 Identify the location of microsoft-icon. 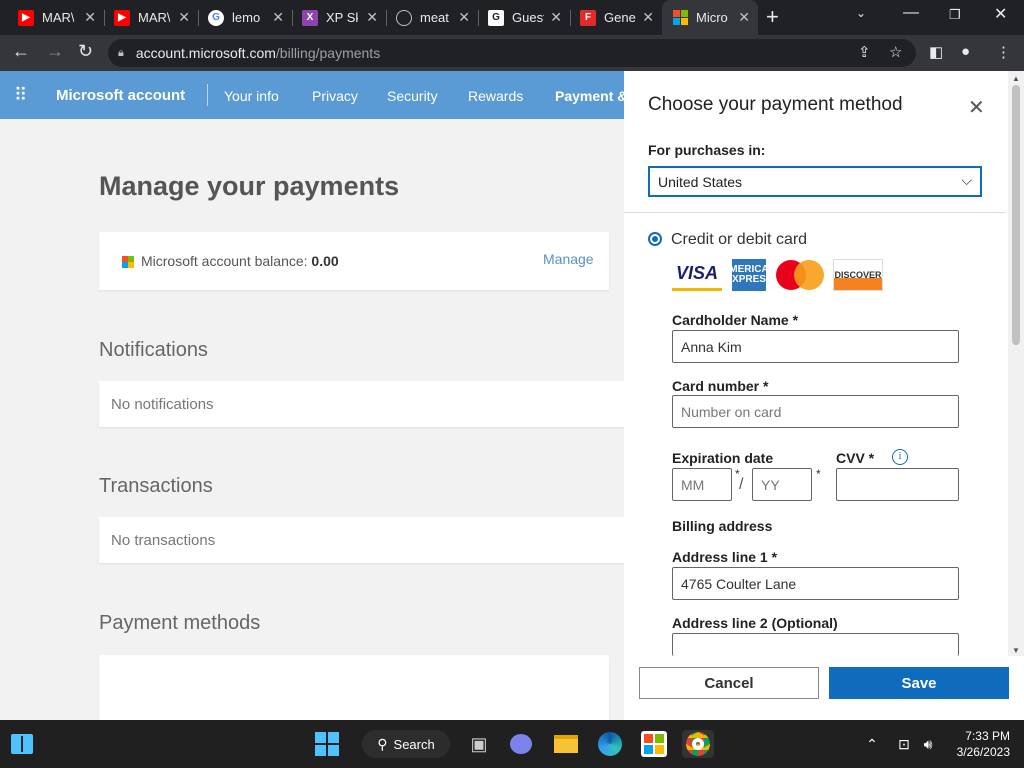
(680, 17).